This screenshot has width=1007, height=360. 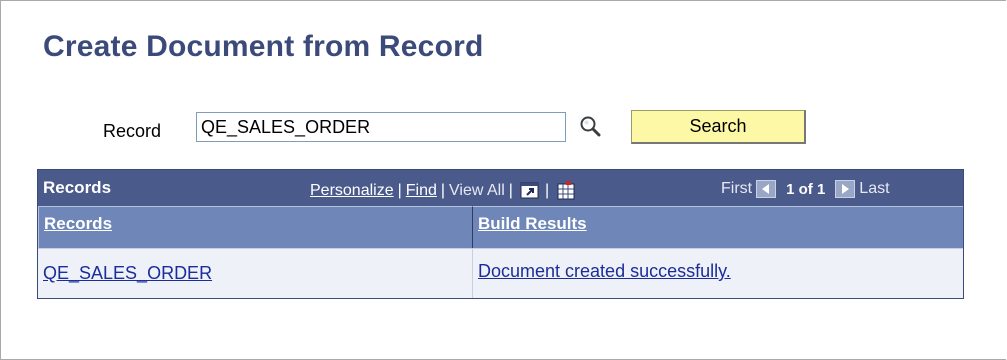 I want to click on next-arrow-icon, so click(x=845, y=189).